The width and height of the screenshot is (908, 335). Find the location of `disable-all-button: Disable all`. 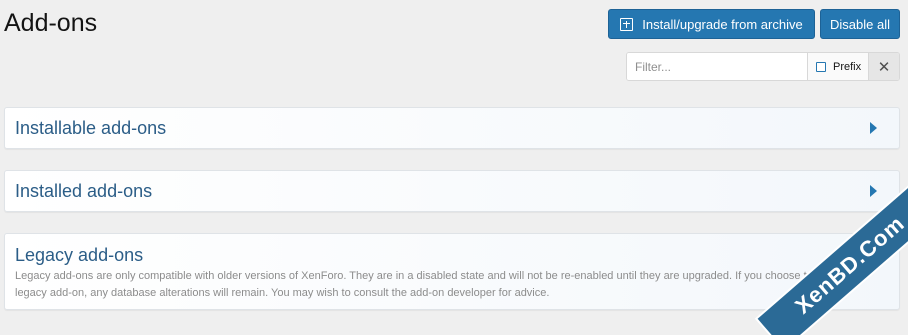

disable-all-button: Disable all is located at coordinates (860, 24).